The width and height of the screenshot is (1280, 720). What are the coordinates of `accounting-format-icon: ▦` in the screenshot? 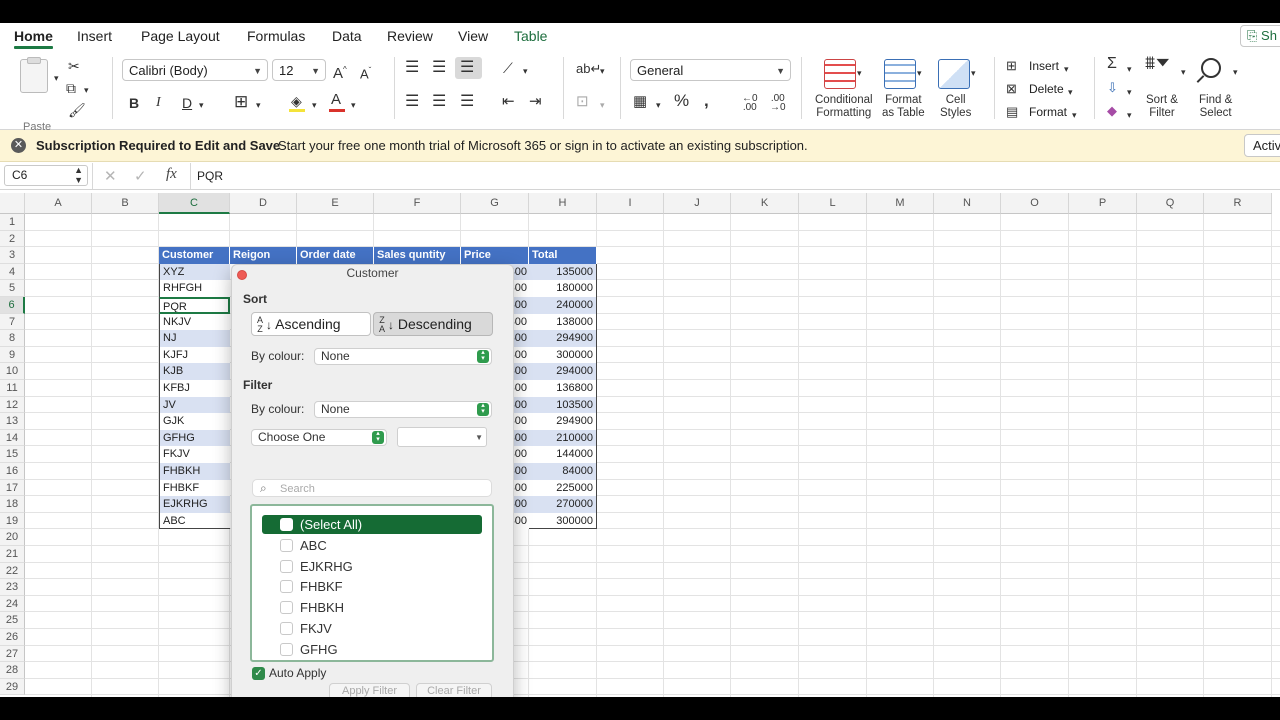 It's located at (640, 102).